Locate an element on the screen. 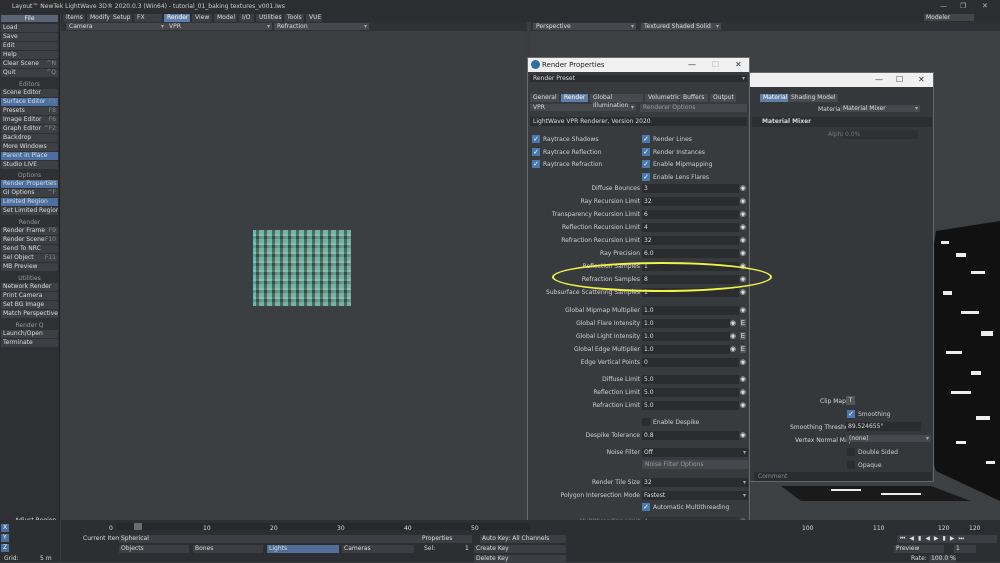 The width and height of the screenshot is (1000, 563). reflection-recursion-limit-field: 4 is located at coordinates (690, 227).